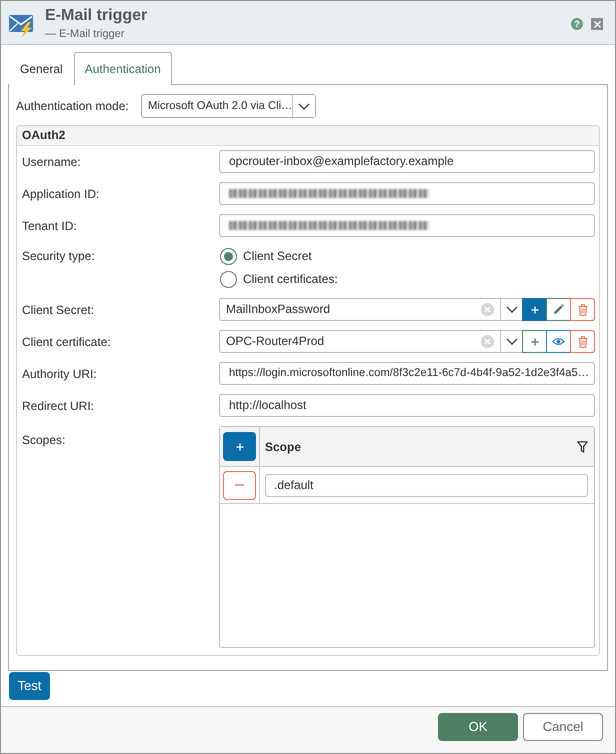 The height and width of the screenshot is (754, 616). What do you see at coordinates (407, 161) in the screenshot?
I see `input-field: opcrouter-inbox@examplefactory.example` at bounding box center [407, 161].